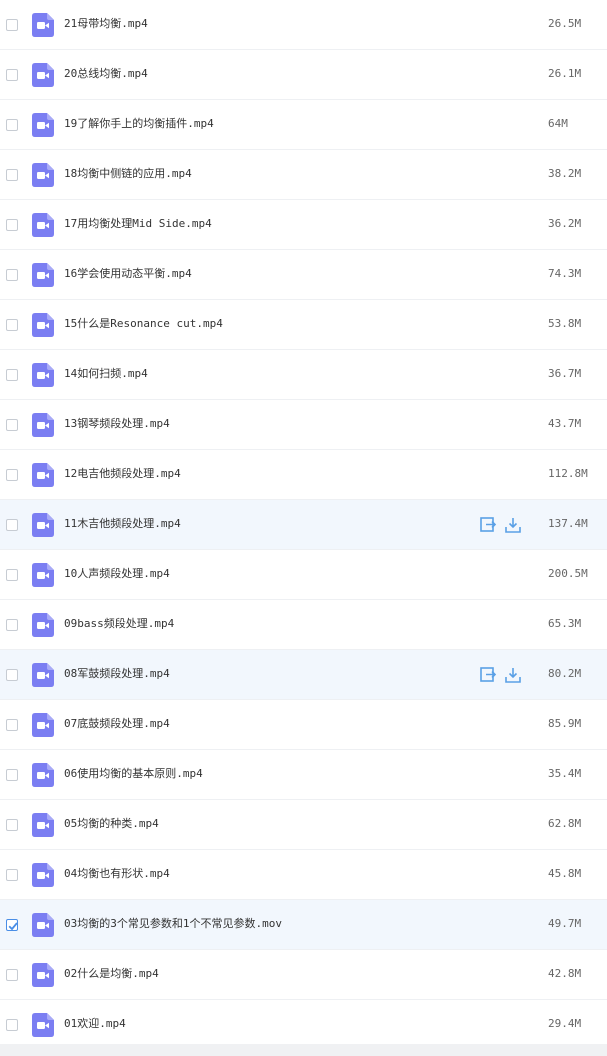  Describe the element at coordinates (303, 75) in the screenshot. I see `file-row: 20总线均衡.mp4 26.1M` at that location.